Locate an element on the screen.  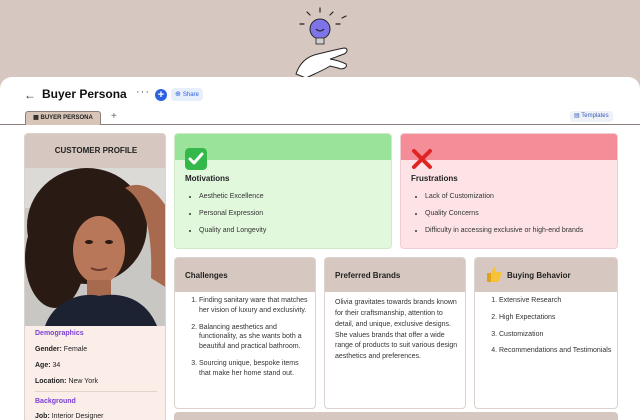
add-tab-icon: + is located at coordinates (114, 117).